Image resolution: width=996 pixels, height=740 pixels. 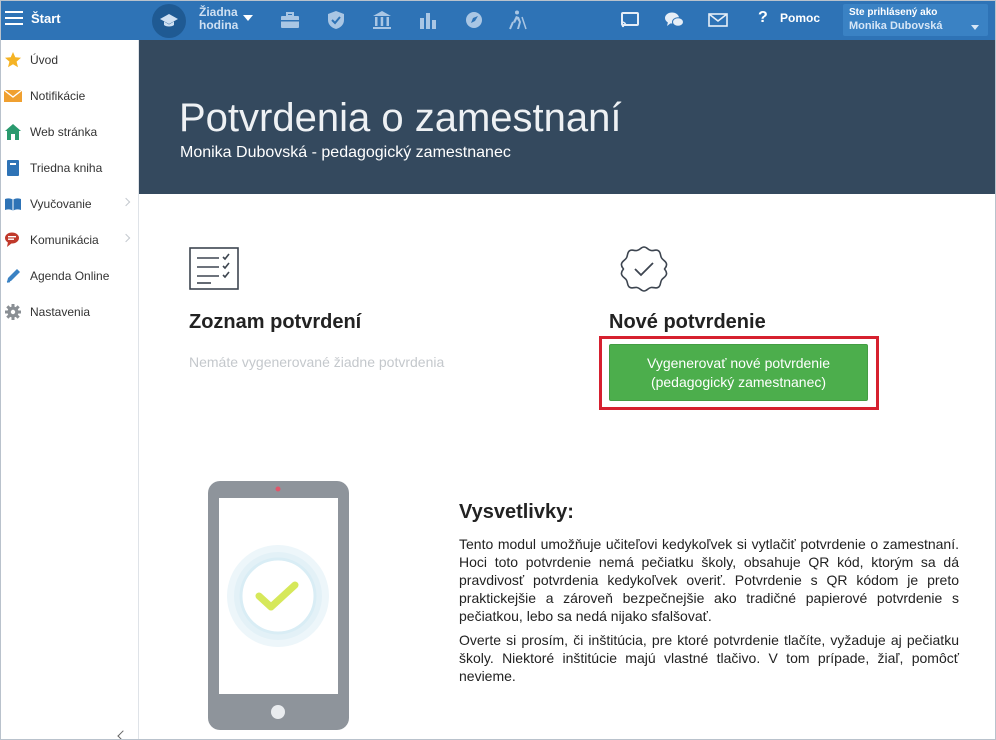 I want to click on chat-icon, so click(x=12, y=239).